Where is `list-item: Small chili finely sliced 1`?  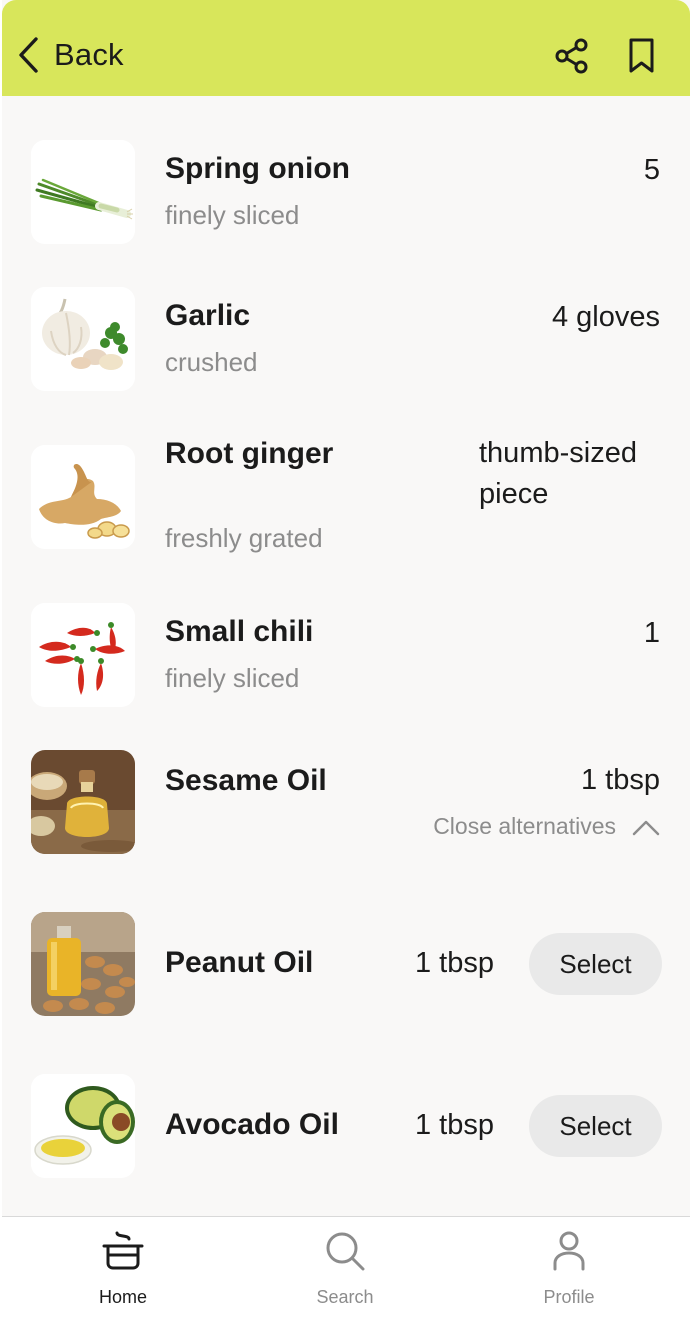
list-item: Small chili finely sliced 1 is located at coordinates (346, 655).